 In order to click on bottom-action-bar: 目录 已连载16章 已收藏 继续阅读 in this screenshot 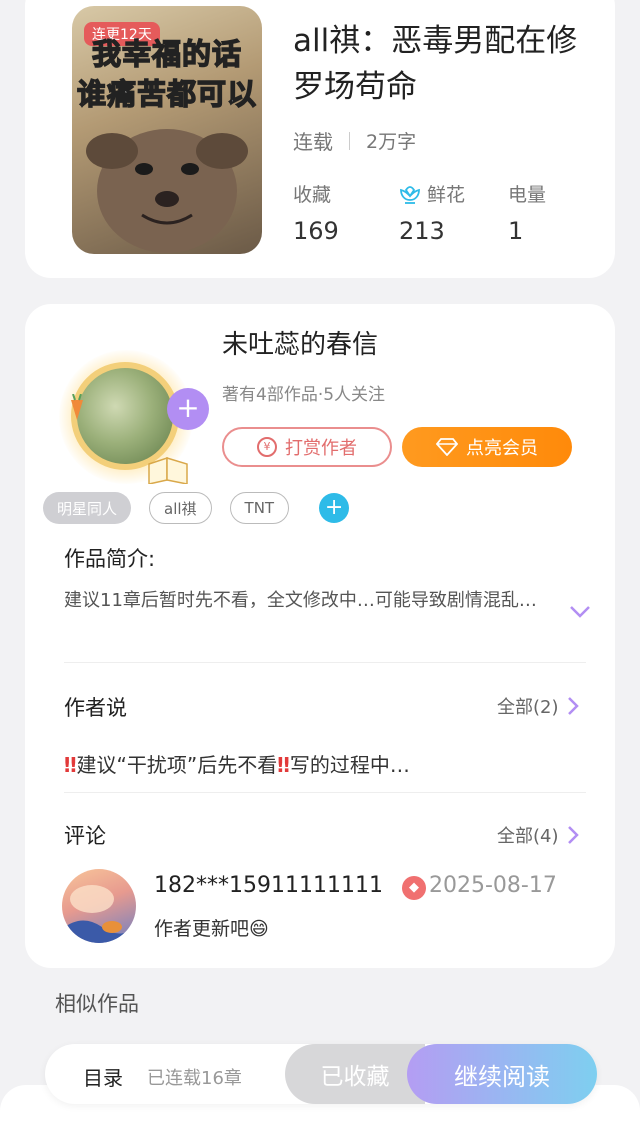, I will do `click(321, 1074)`.